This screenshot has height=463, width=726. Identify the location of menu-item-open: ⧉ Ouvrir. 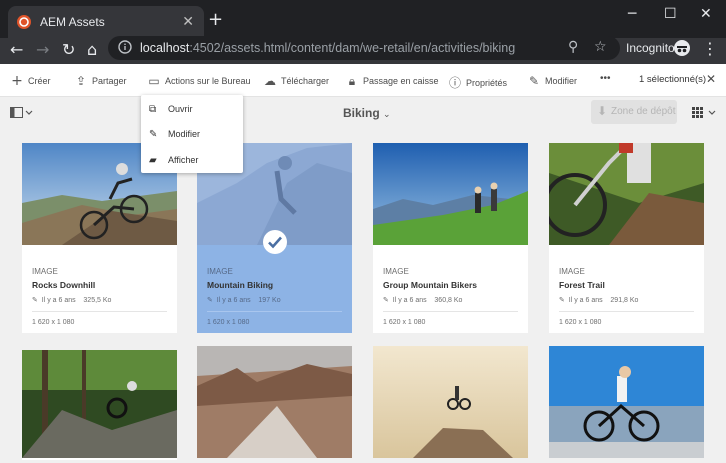
(171, 109).